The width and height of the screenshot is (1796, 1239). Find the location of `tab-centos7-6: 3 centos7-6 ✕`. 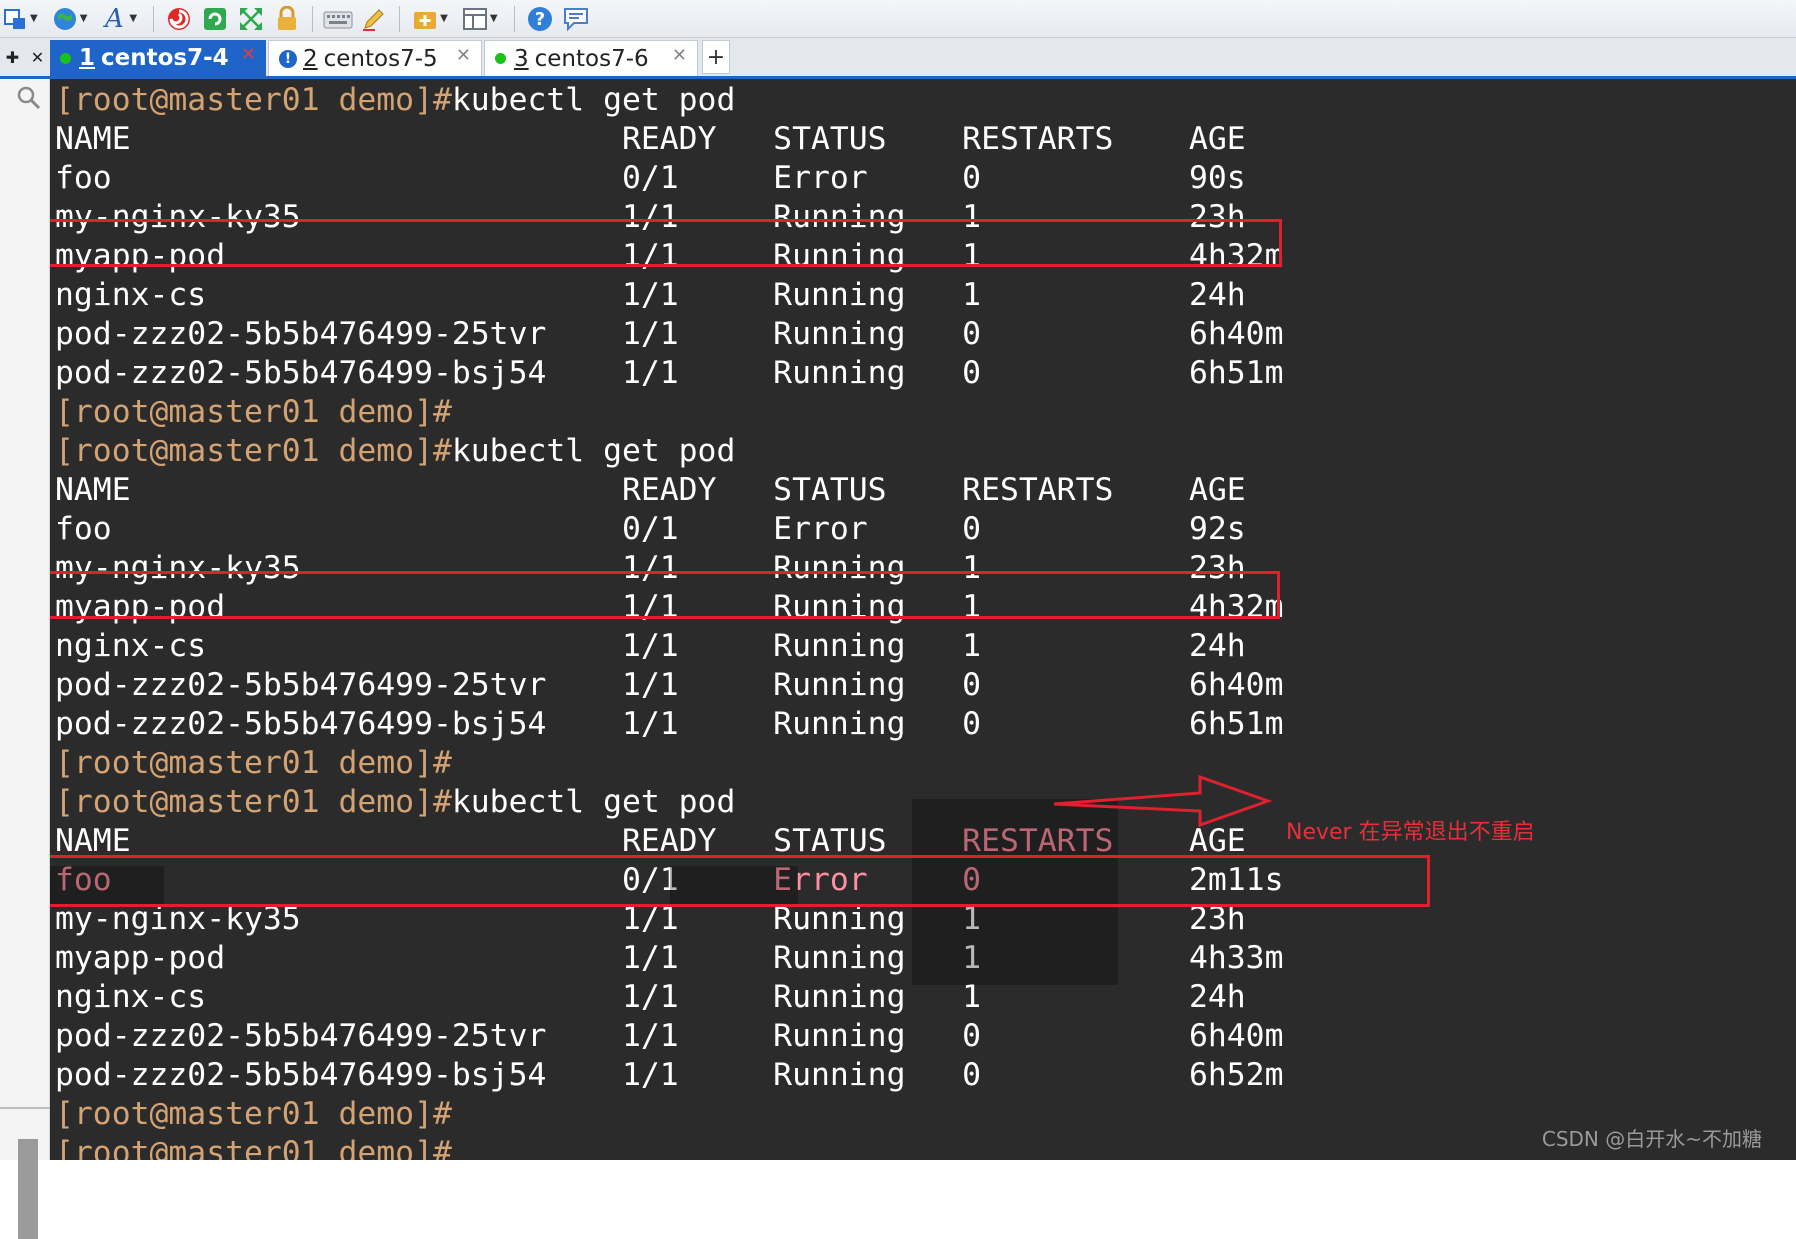

tab-centos7-6: 3 centos7-6 ✕ is located at coordinates (591, 58).